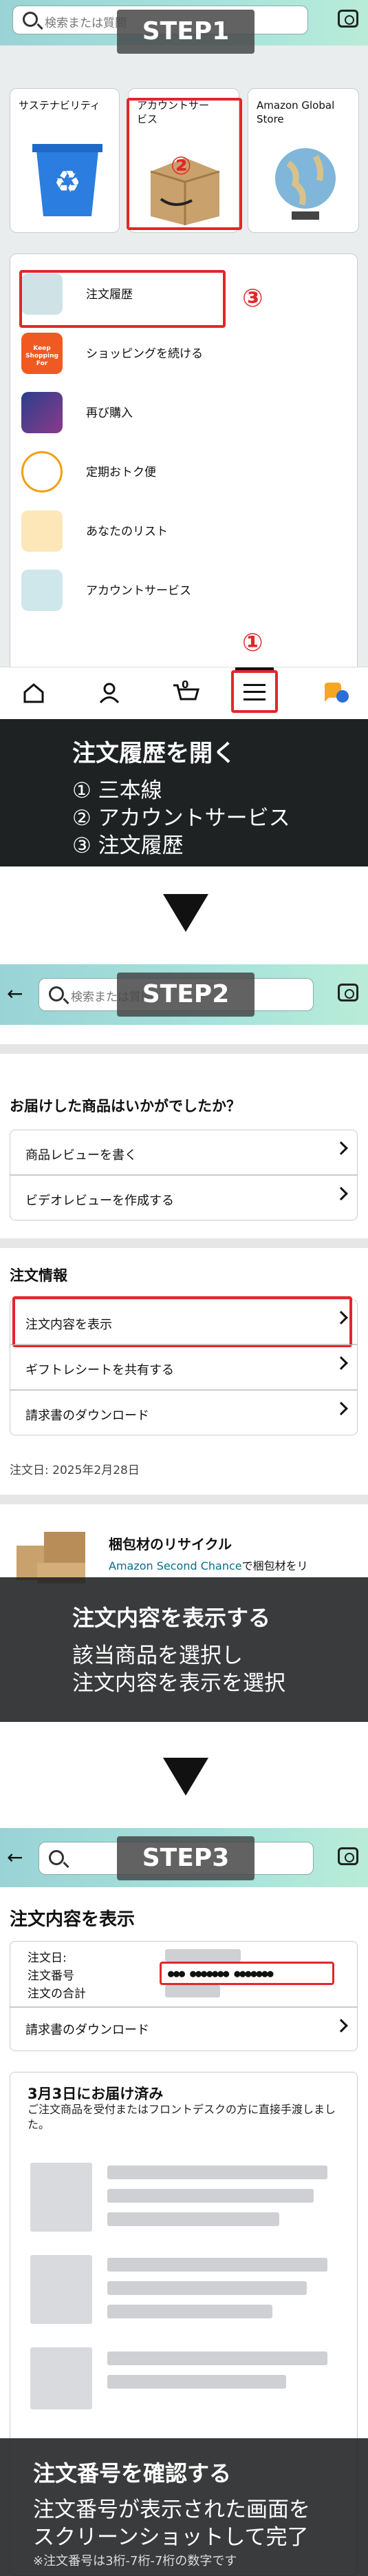 The height and width of the screenshot is (2576, 368). What do you see at coordinates (121, 472) in the screenshot?
I see `menu-item-label: 定期おトク便` at bounding box center [121, 472].